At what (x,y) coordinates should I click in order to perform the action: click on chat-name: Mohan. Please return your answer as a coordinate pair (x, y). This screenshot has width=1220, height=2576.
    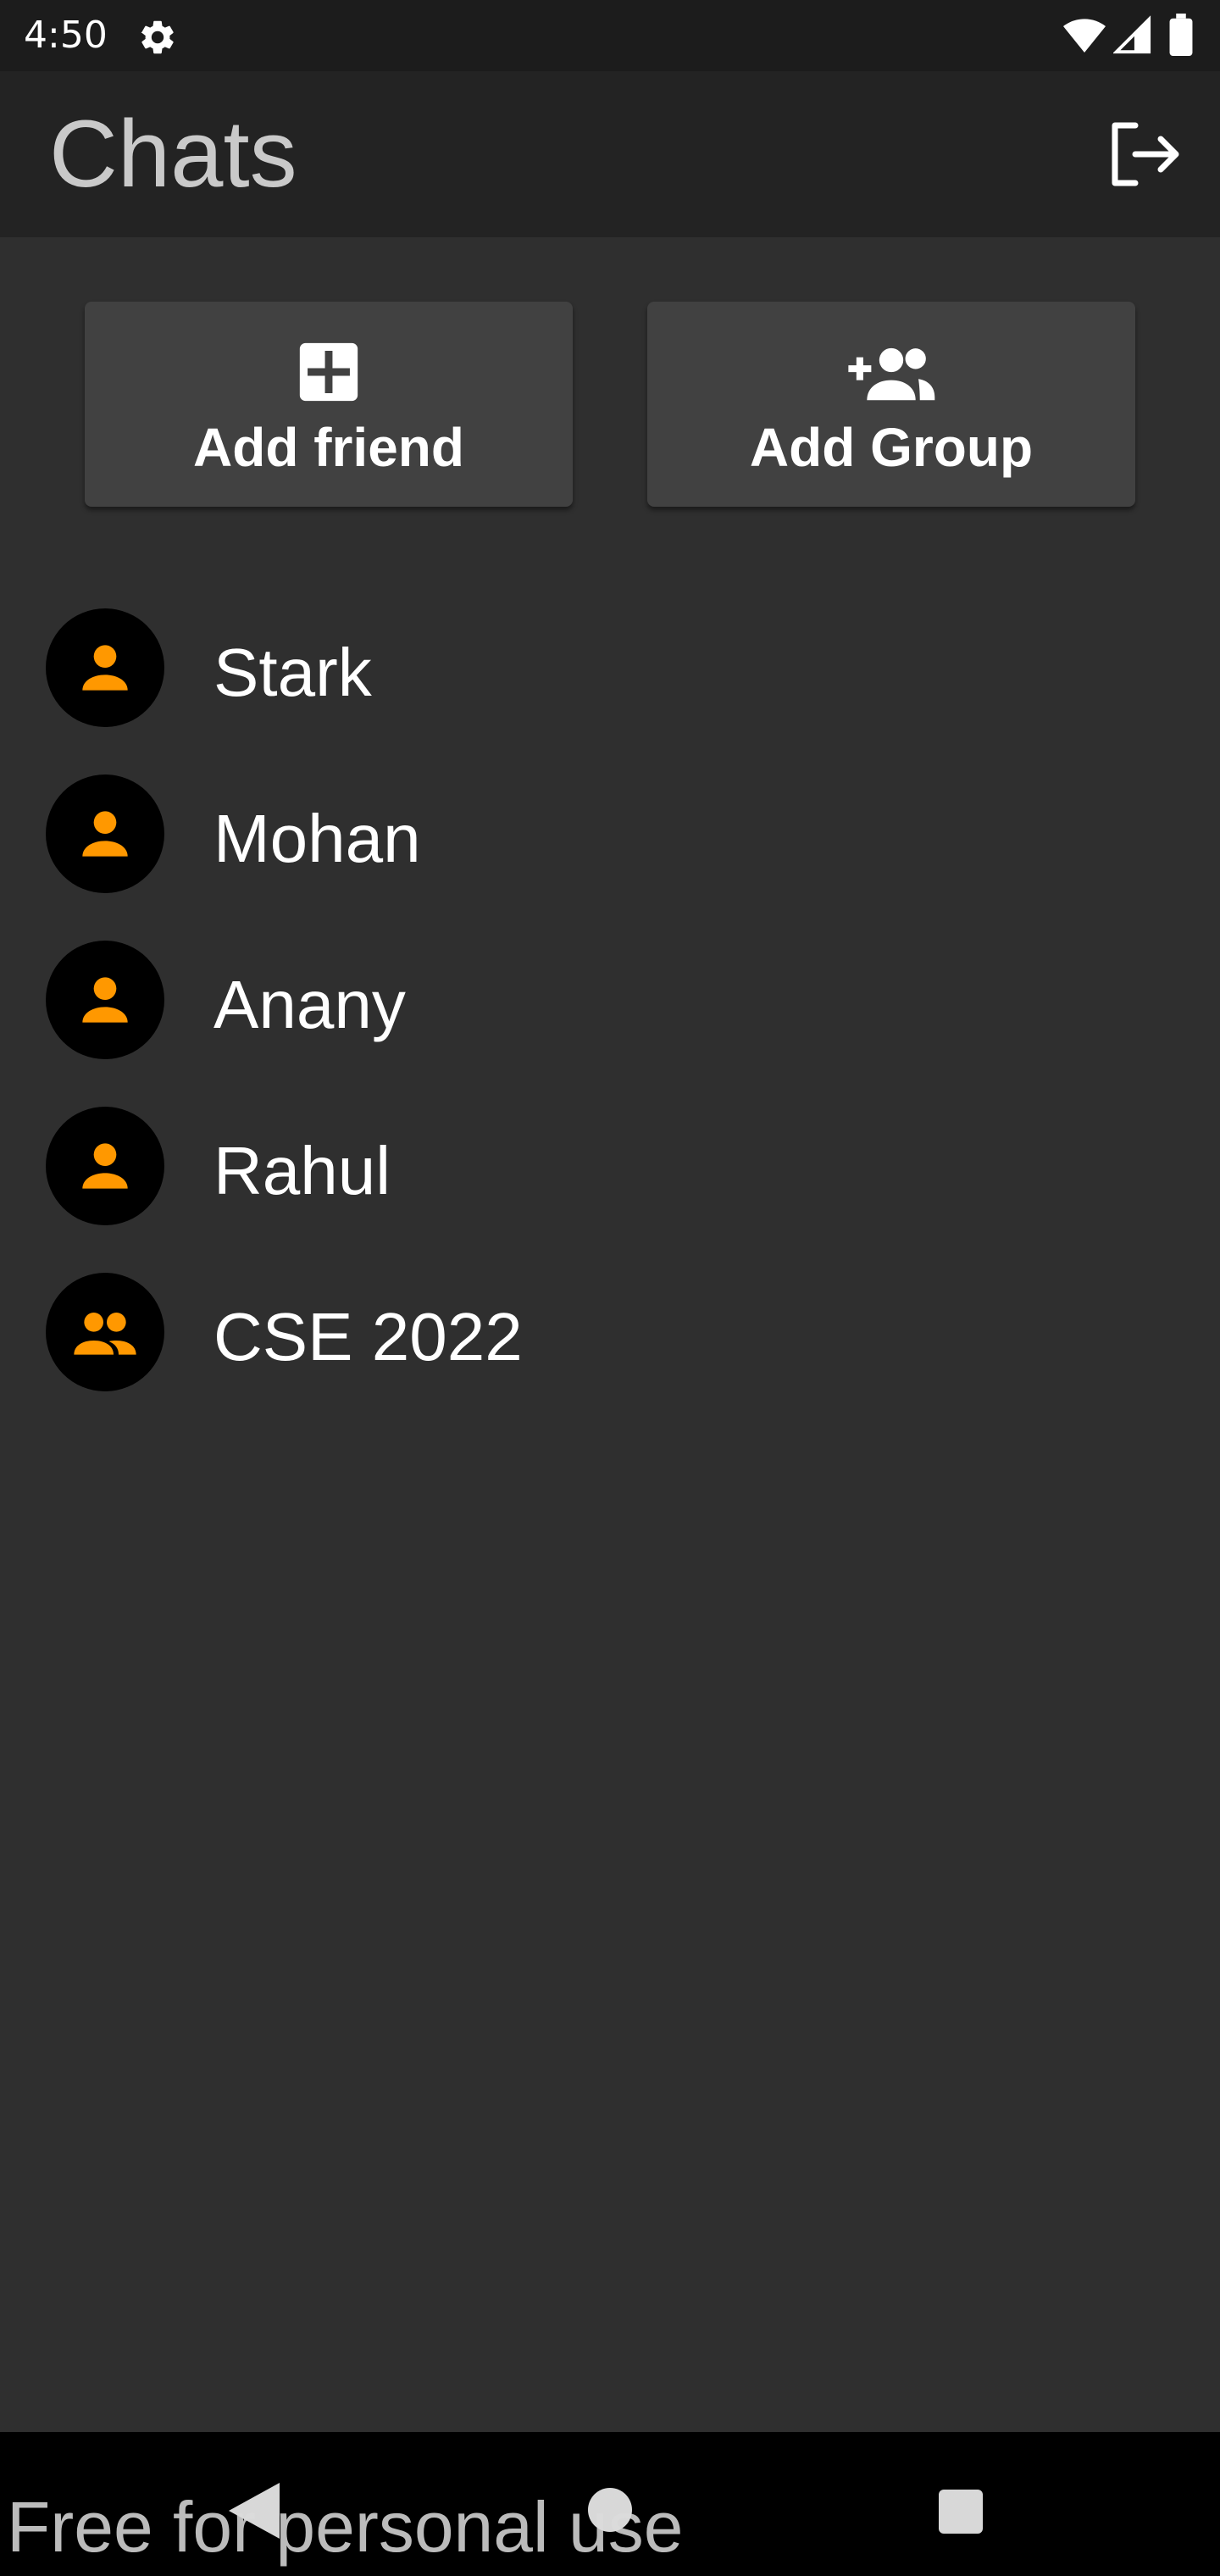
    Looking at the image, I should click on (317, 838).